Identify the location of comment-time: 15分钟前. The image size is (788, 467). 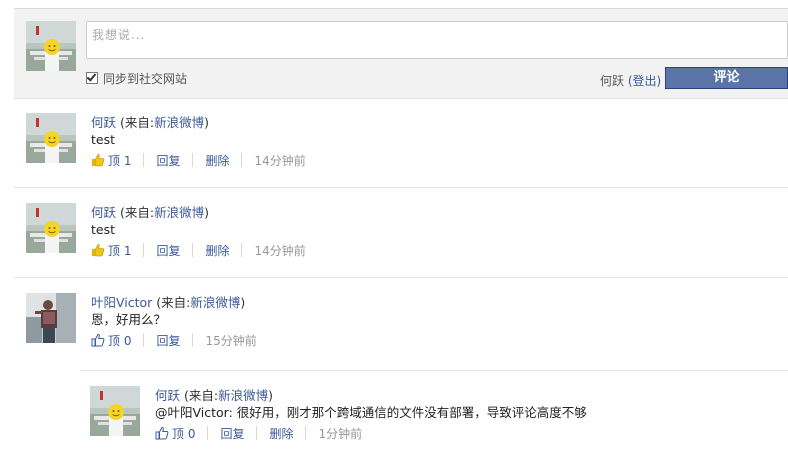
(231, 340).